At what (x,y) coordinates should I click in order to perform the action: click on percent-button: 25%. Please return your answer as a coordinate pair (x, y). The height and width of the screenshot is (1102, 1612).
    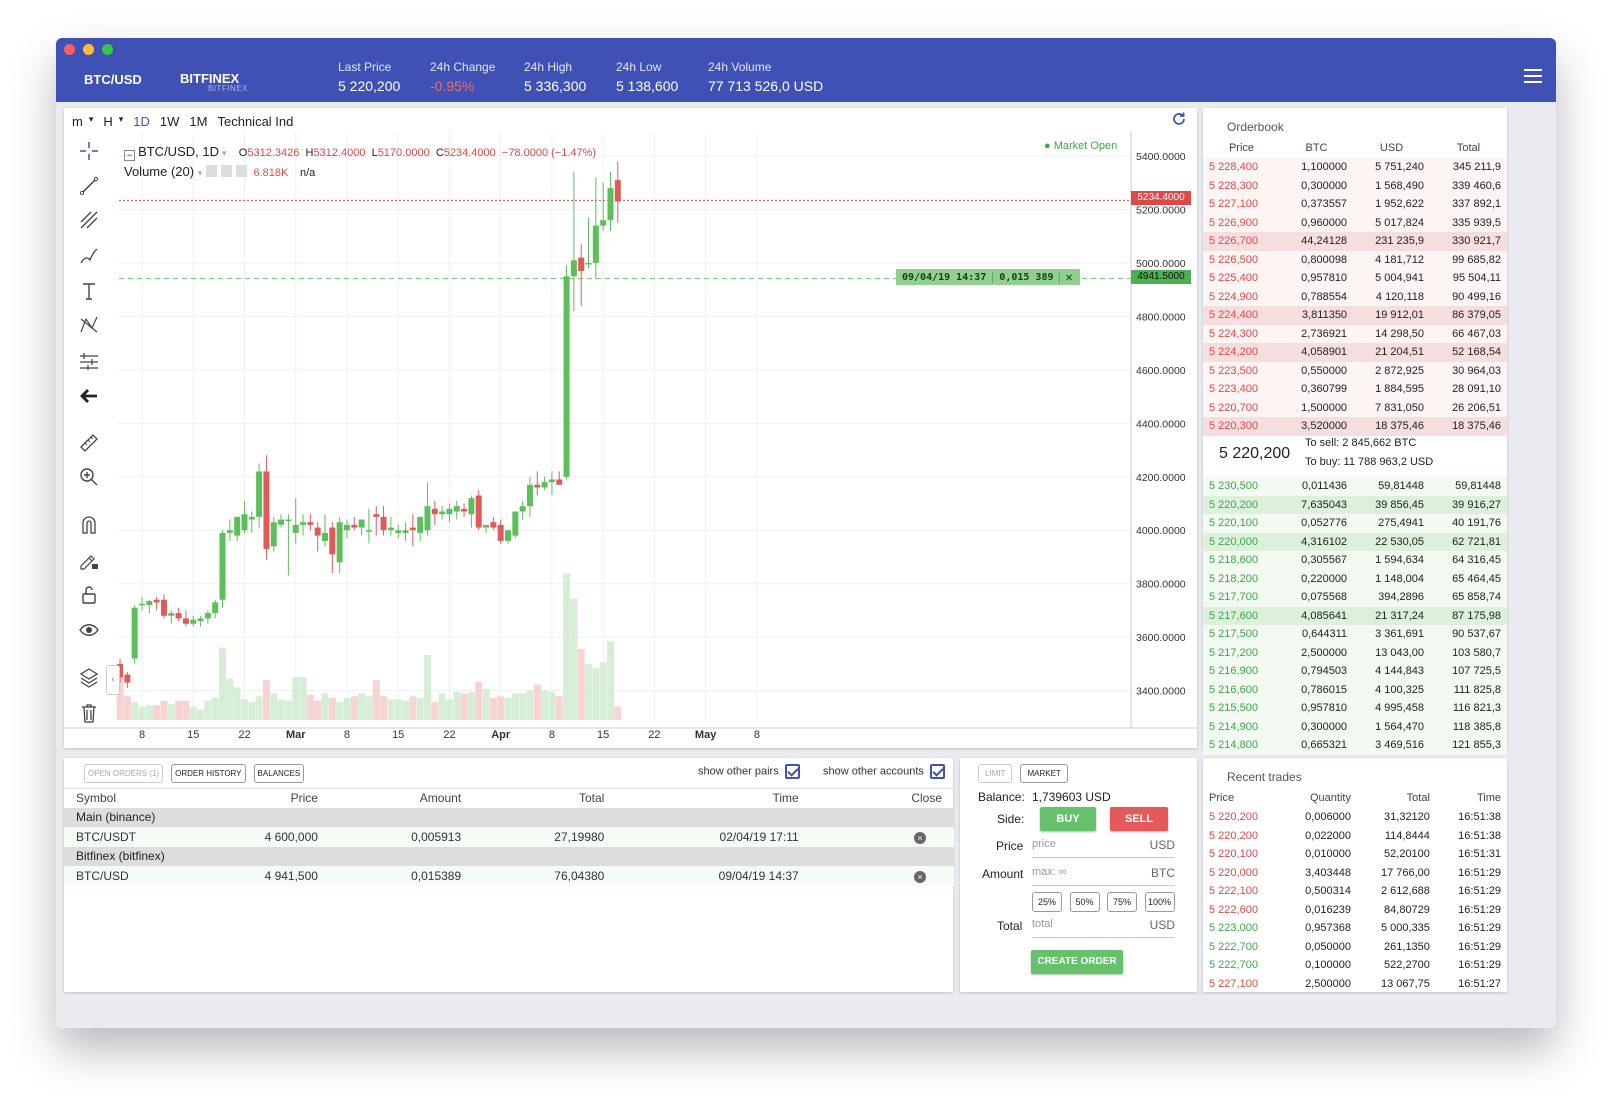
    Looking at the image, I should click on (1047, 902).